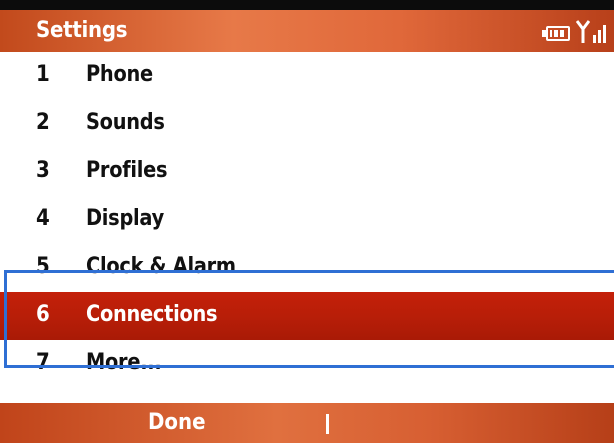 The width and height of the screenshot is (614, 443). What do you see at coordinates (307, 316) in the screenshot?
I see `menu-item-connections: 6 Connections` at bounding box center [307, 316].